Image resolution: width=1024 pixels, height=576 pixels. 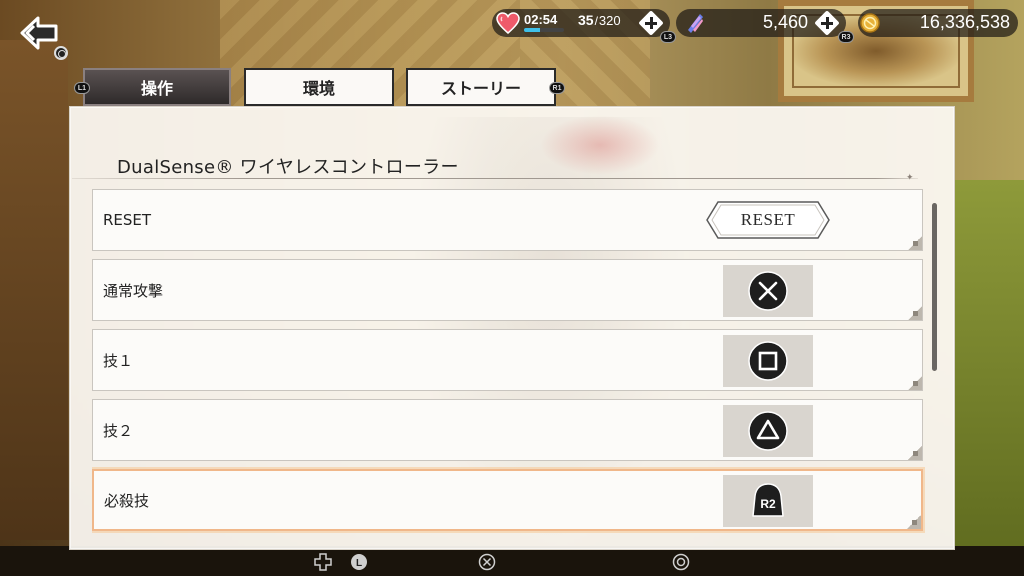 What do you see at coordinates (512, 561) in the screenshot?
I see `bottom-hint-bar` at bounding box center [512, 561].